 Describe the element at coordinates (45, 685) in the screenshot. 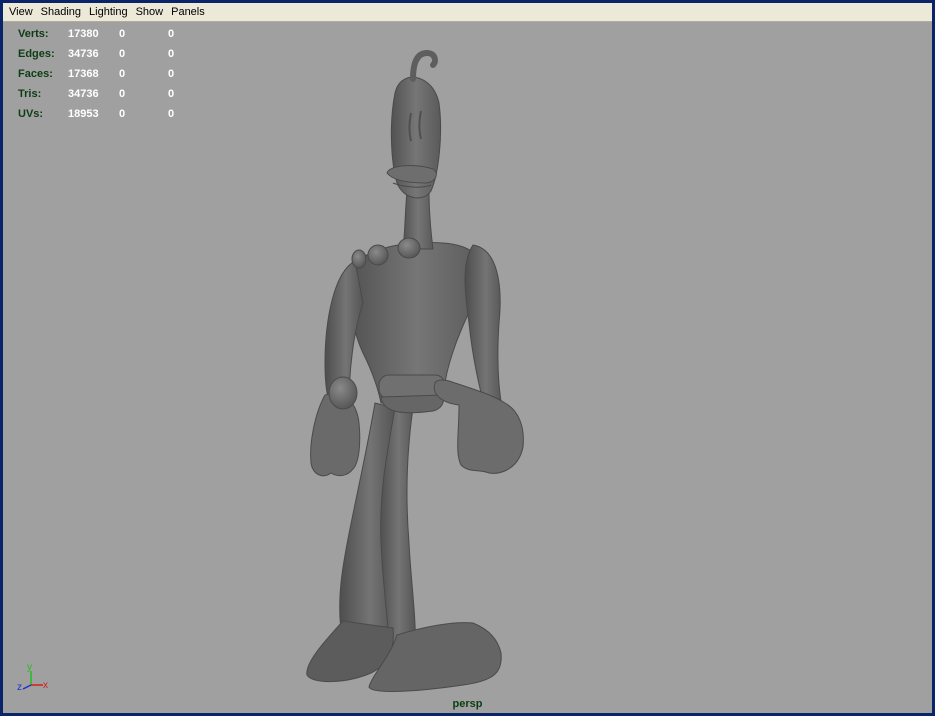

I see `axis-x-label: x` at that location.